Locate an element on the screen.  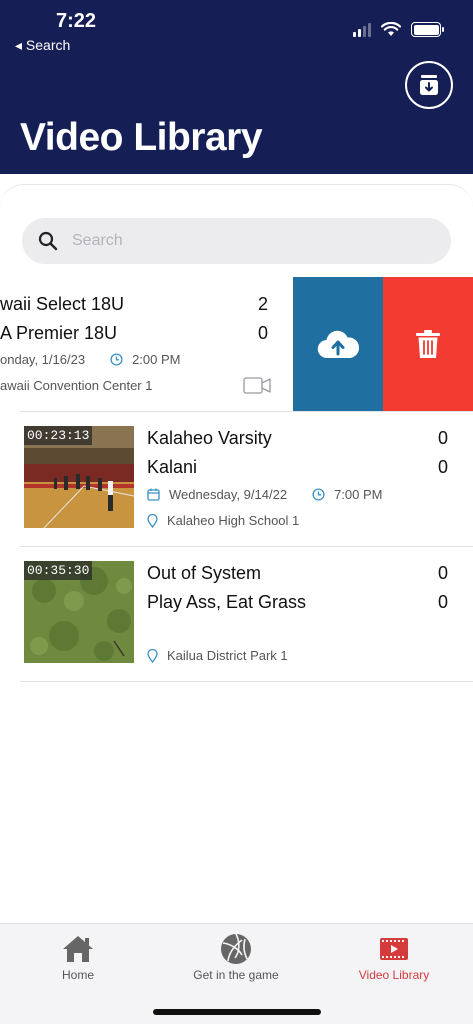
status-time: 7:22 is located at coordinates (76, 21).